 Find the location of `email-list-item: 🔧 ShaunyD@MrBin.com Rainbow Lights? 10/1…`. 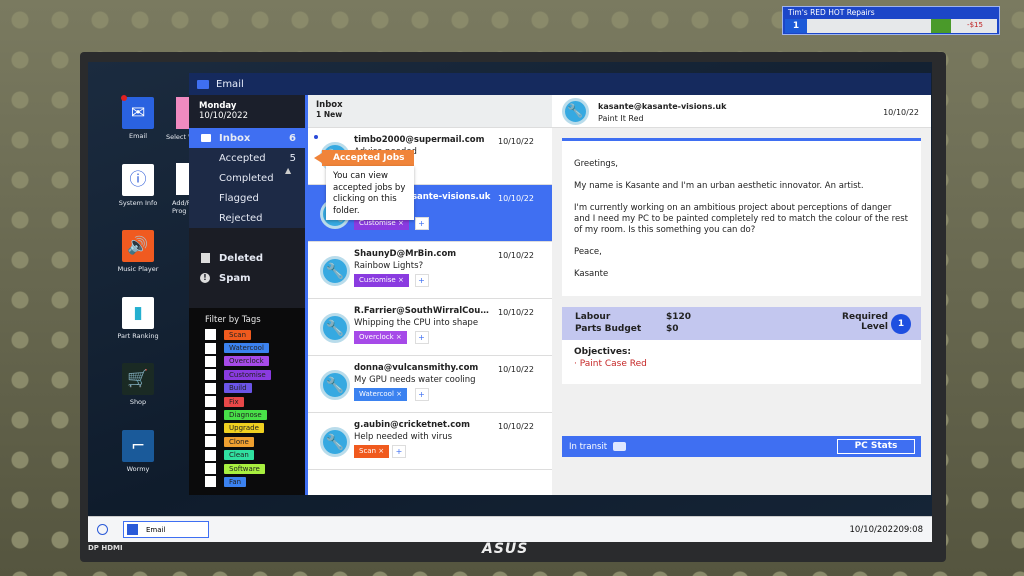

email-list-item: 🔧 ShaunyD@MrBin.com Rainbow Lights? 10/1… is located at coordinates (430, 270).